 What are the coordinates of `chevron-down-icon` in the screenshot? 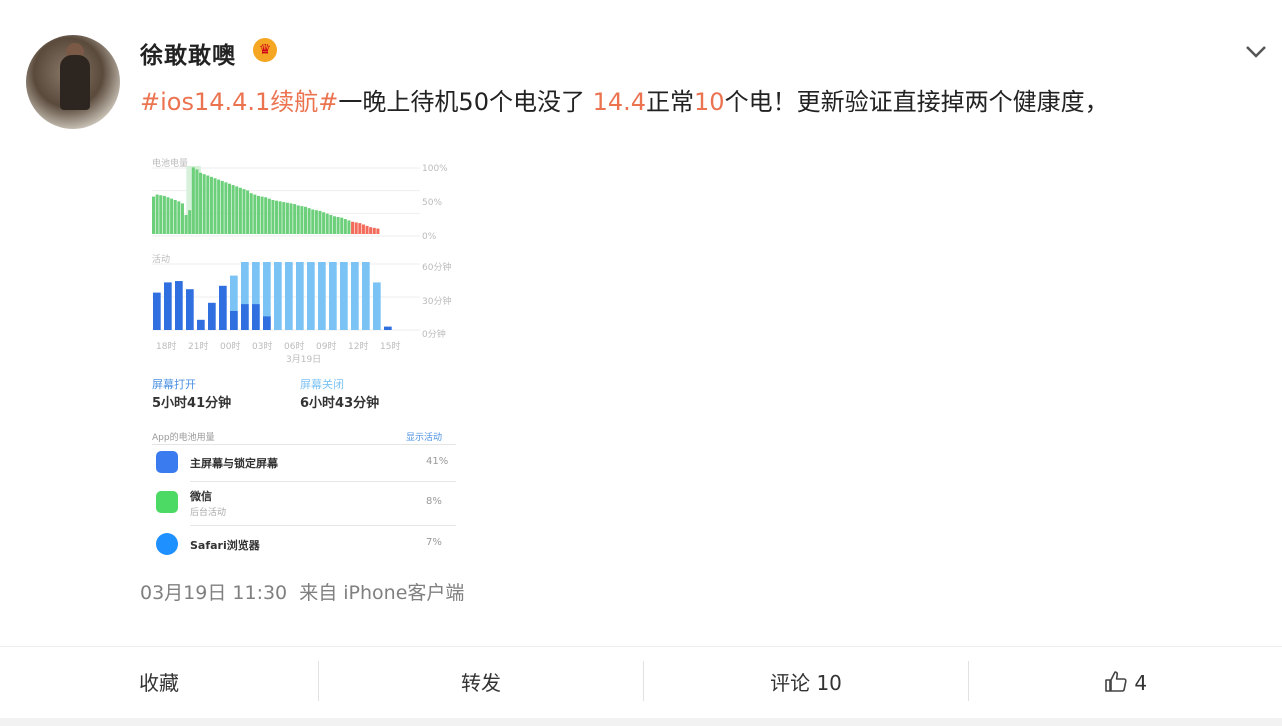 It's located at (1256, 51).